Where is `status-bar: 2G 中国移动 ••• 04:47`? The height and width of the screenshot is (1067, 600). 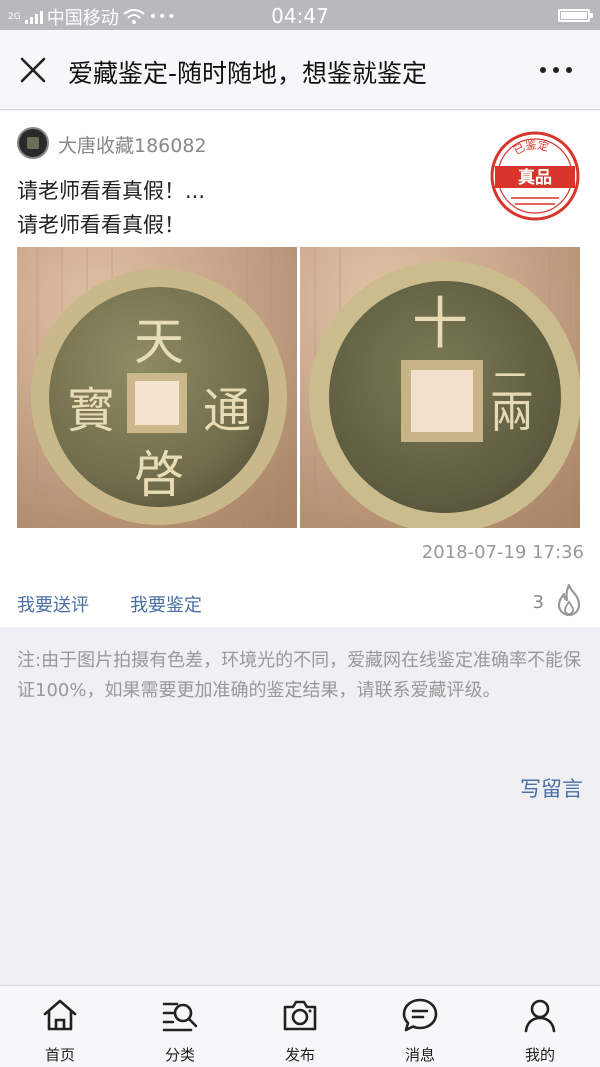 status-bar: 2G 中国移动 ••• 04:47 is located at coordinates (300, 15).